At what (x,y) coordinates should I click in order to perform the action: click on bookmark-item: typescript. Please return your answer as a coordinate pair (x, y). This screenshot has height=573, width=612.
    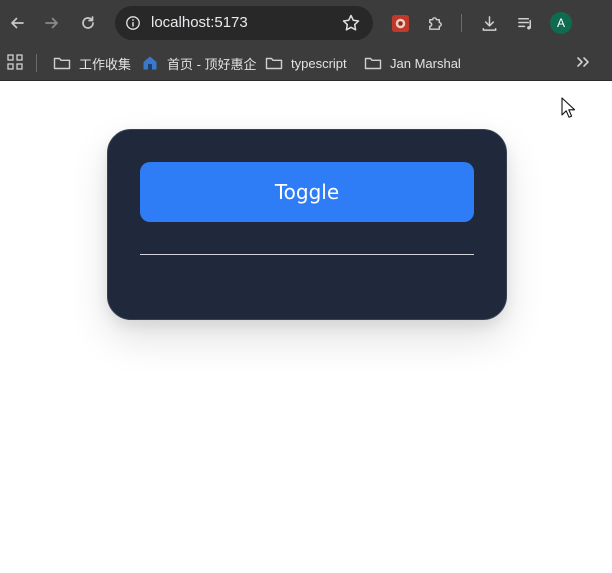
    Looking at the image, I should click on (306, 63).